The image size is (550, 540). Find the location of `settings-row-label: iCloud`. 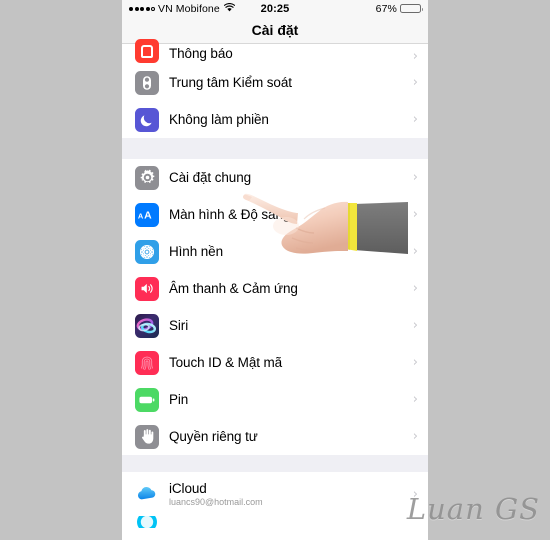

settings-row-label: iCloud is located at coordinates (188, 488).